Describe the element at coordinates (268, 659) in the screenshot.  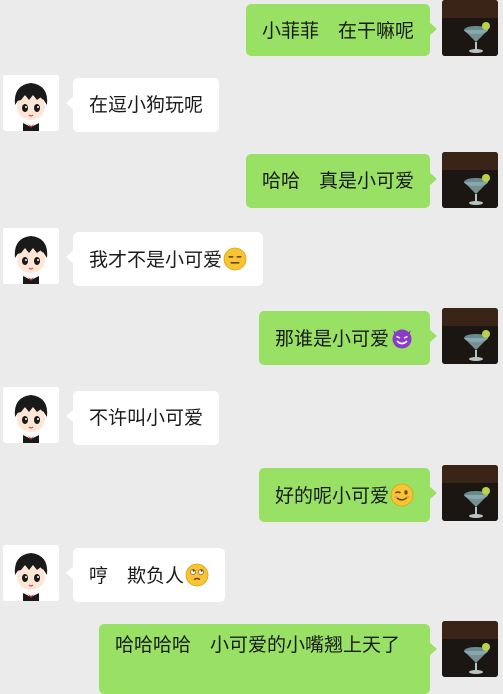
I see `message-bubble-outgoing: 哈哈哈哈 小可爱的小嘴翘上天了` at that location.